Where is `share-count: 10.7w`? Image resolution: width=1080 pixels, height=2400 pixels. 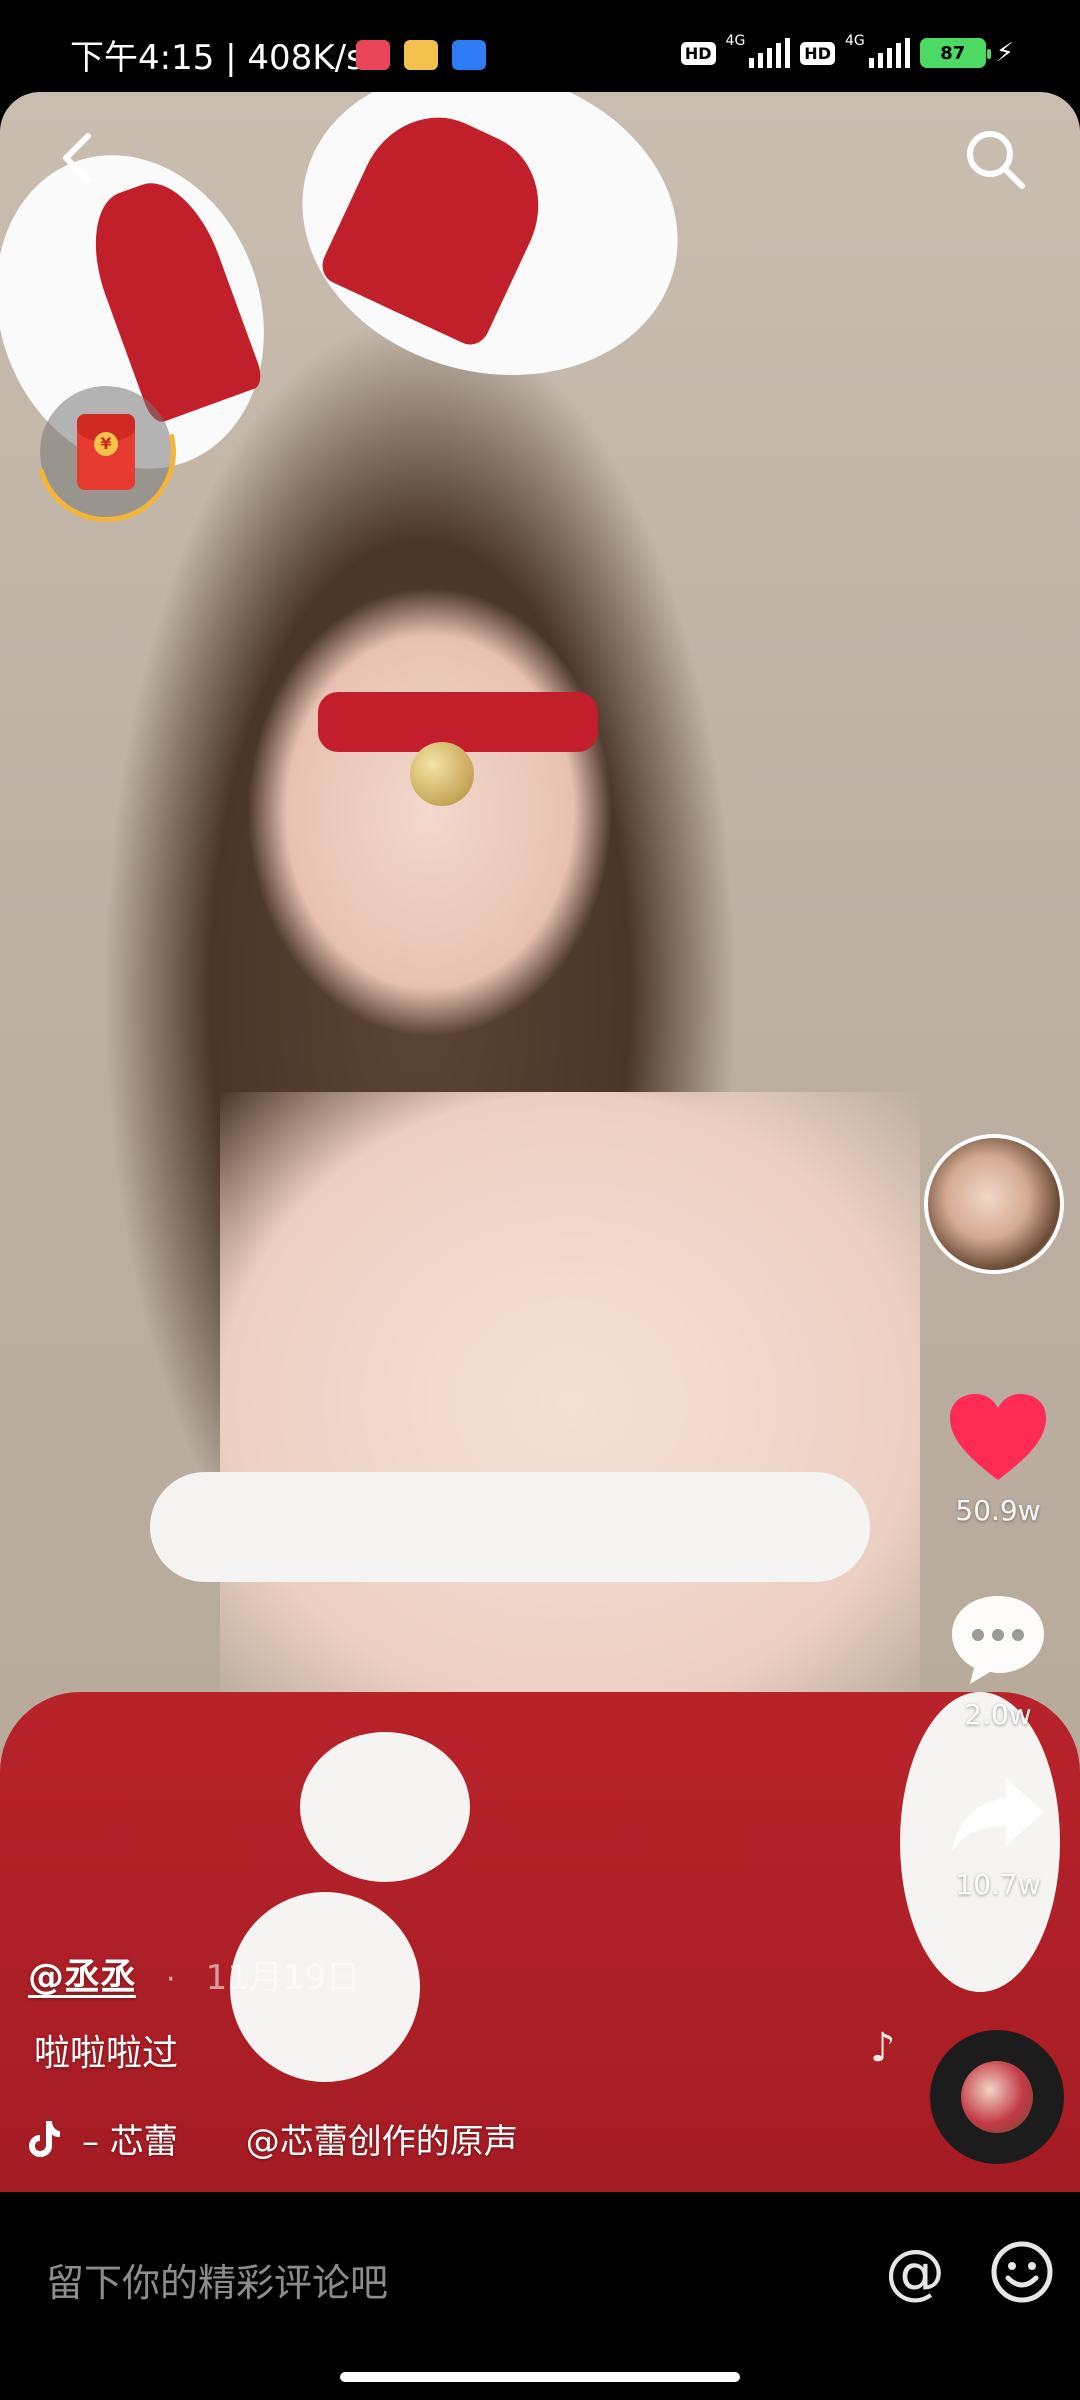
share-count: 10.7w is located at coordinates (998, 1884).